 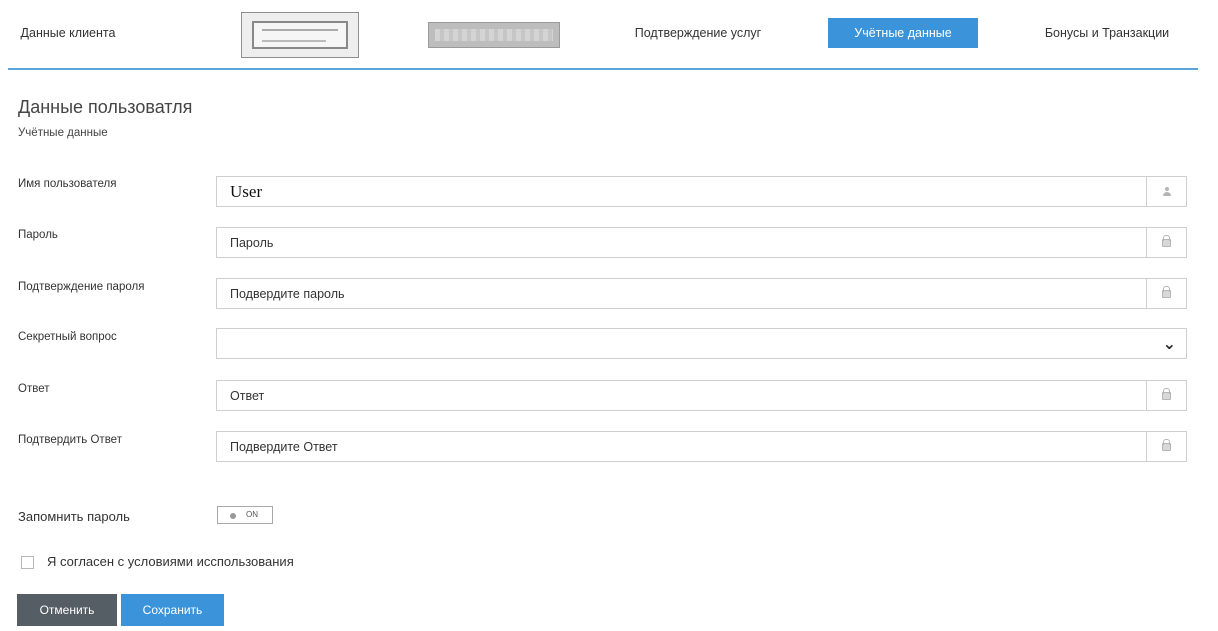 What do you see at coordinates (34, 389) in the screenshot?
I see `answer-label: Ответ` at bounding box center [34, 389].